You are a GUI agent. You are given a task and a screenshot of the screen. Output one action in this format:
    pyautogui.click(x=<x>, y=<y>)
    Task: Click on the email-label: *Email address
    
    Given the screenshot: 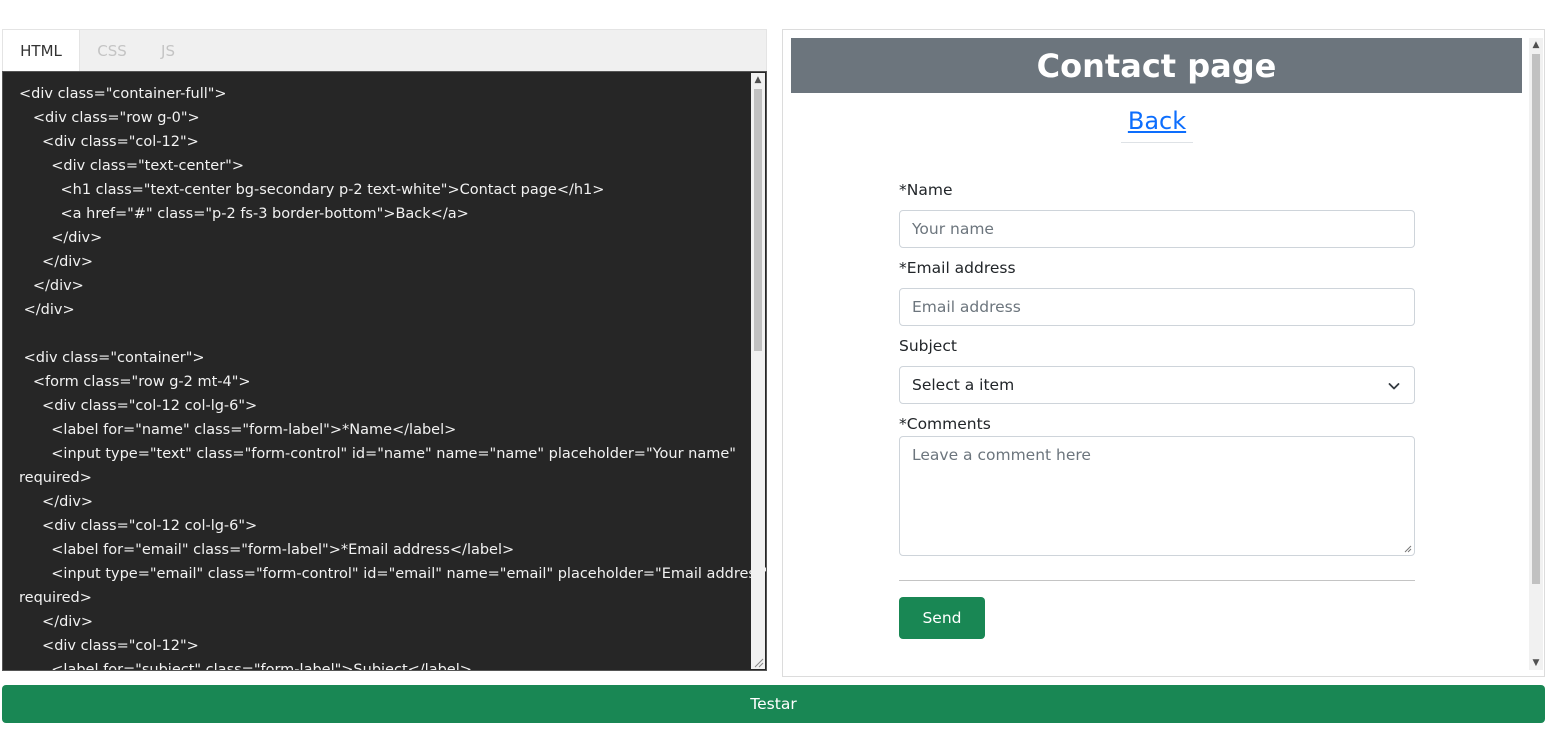 What is the action you would take?
    pyautogui.click(x=957, y=268)
    